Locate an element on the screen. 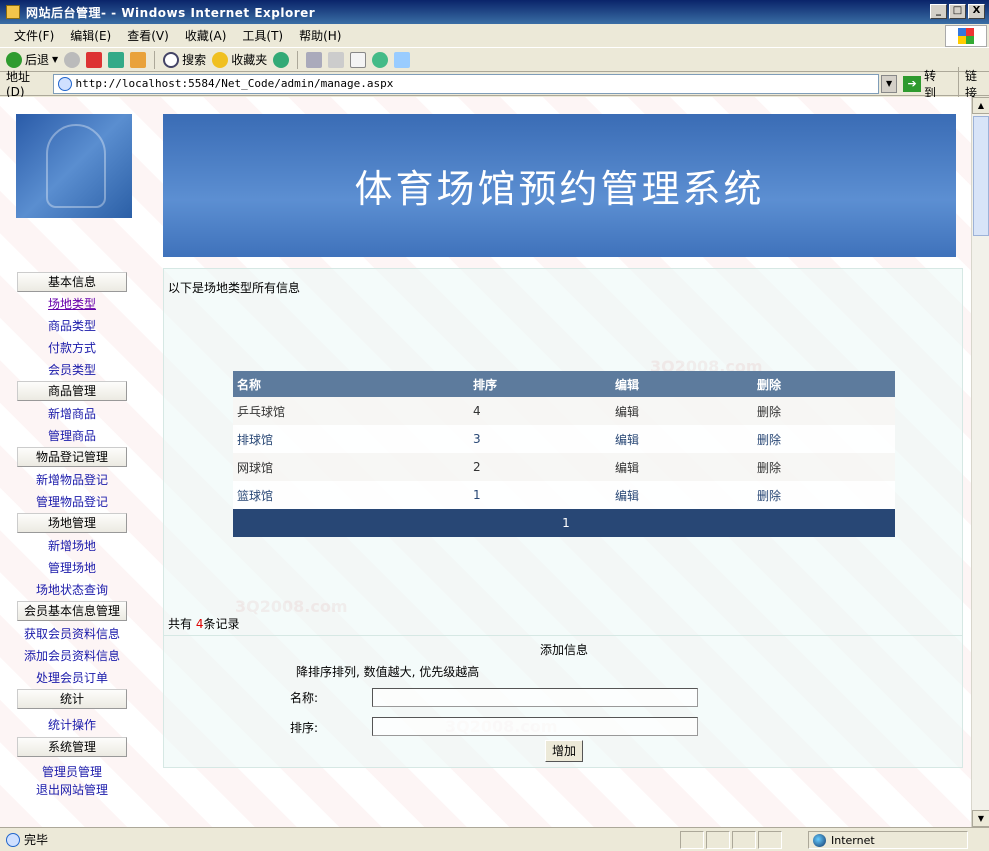 This screenshot has width=989, height=851. nav-add-member-info: 添加会员资料信息 is located at coordinates (72, 655).